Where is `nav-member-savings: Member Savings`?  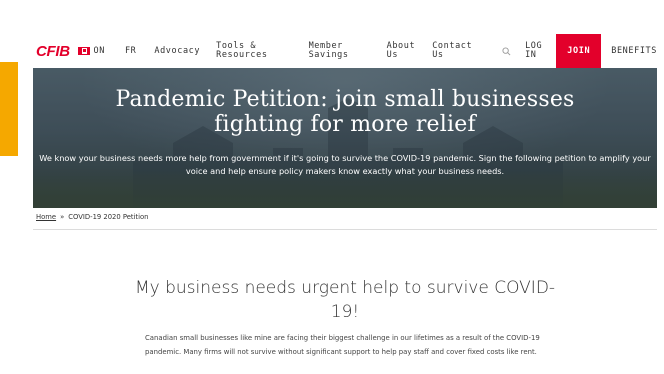 nav-member-savings: Member Savings is located at coordinates (329, 51).